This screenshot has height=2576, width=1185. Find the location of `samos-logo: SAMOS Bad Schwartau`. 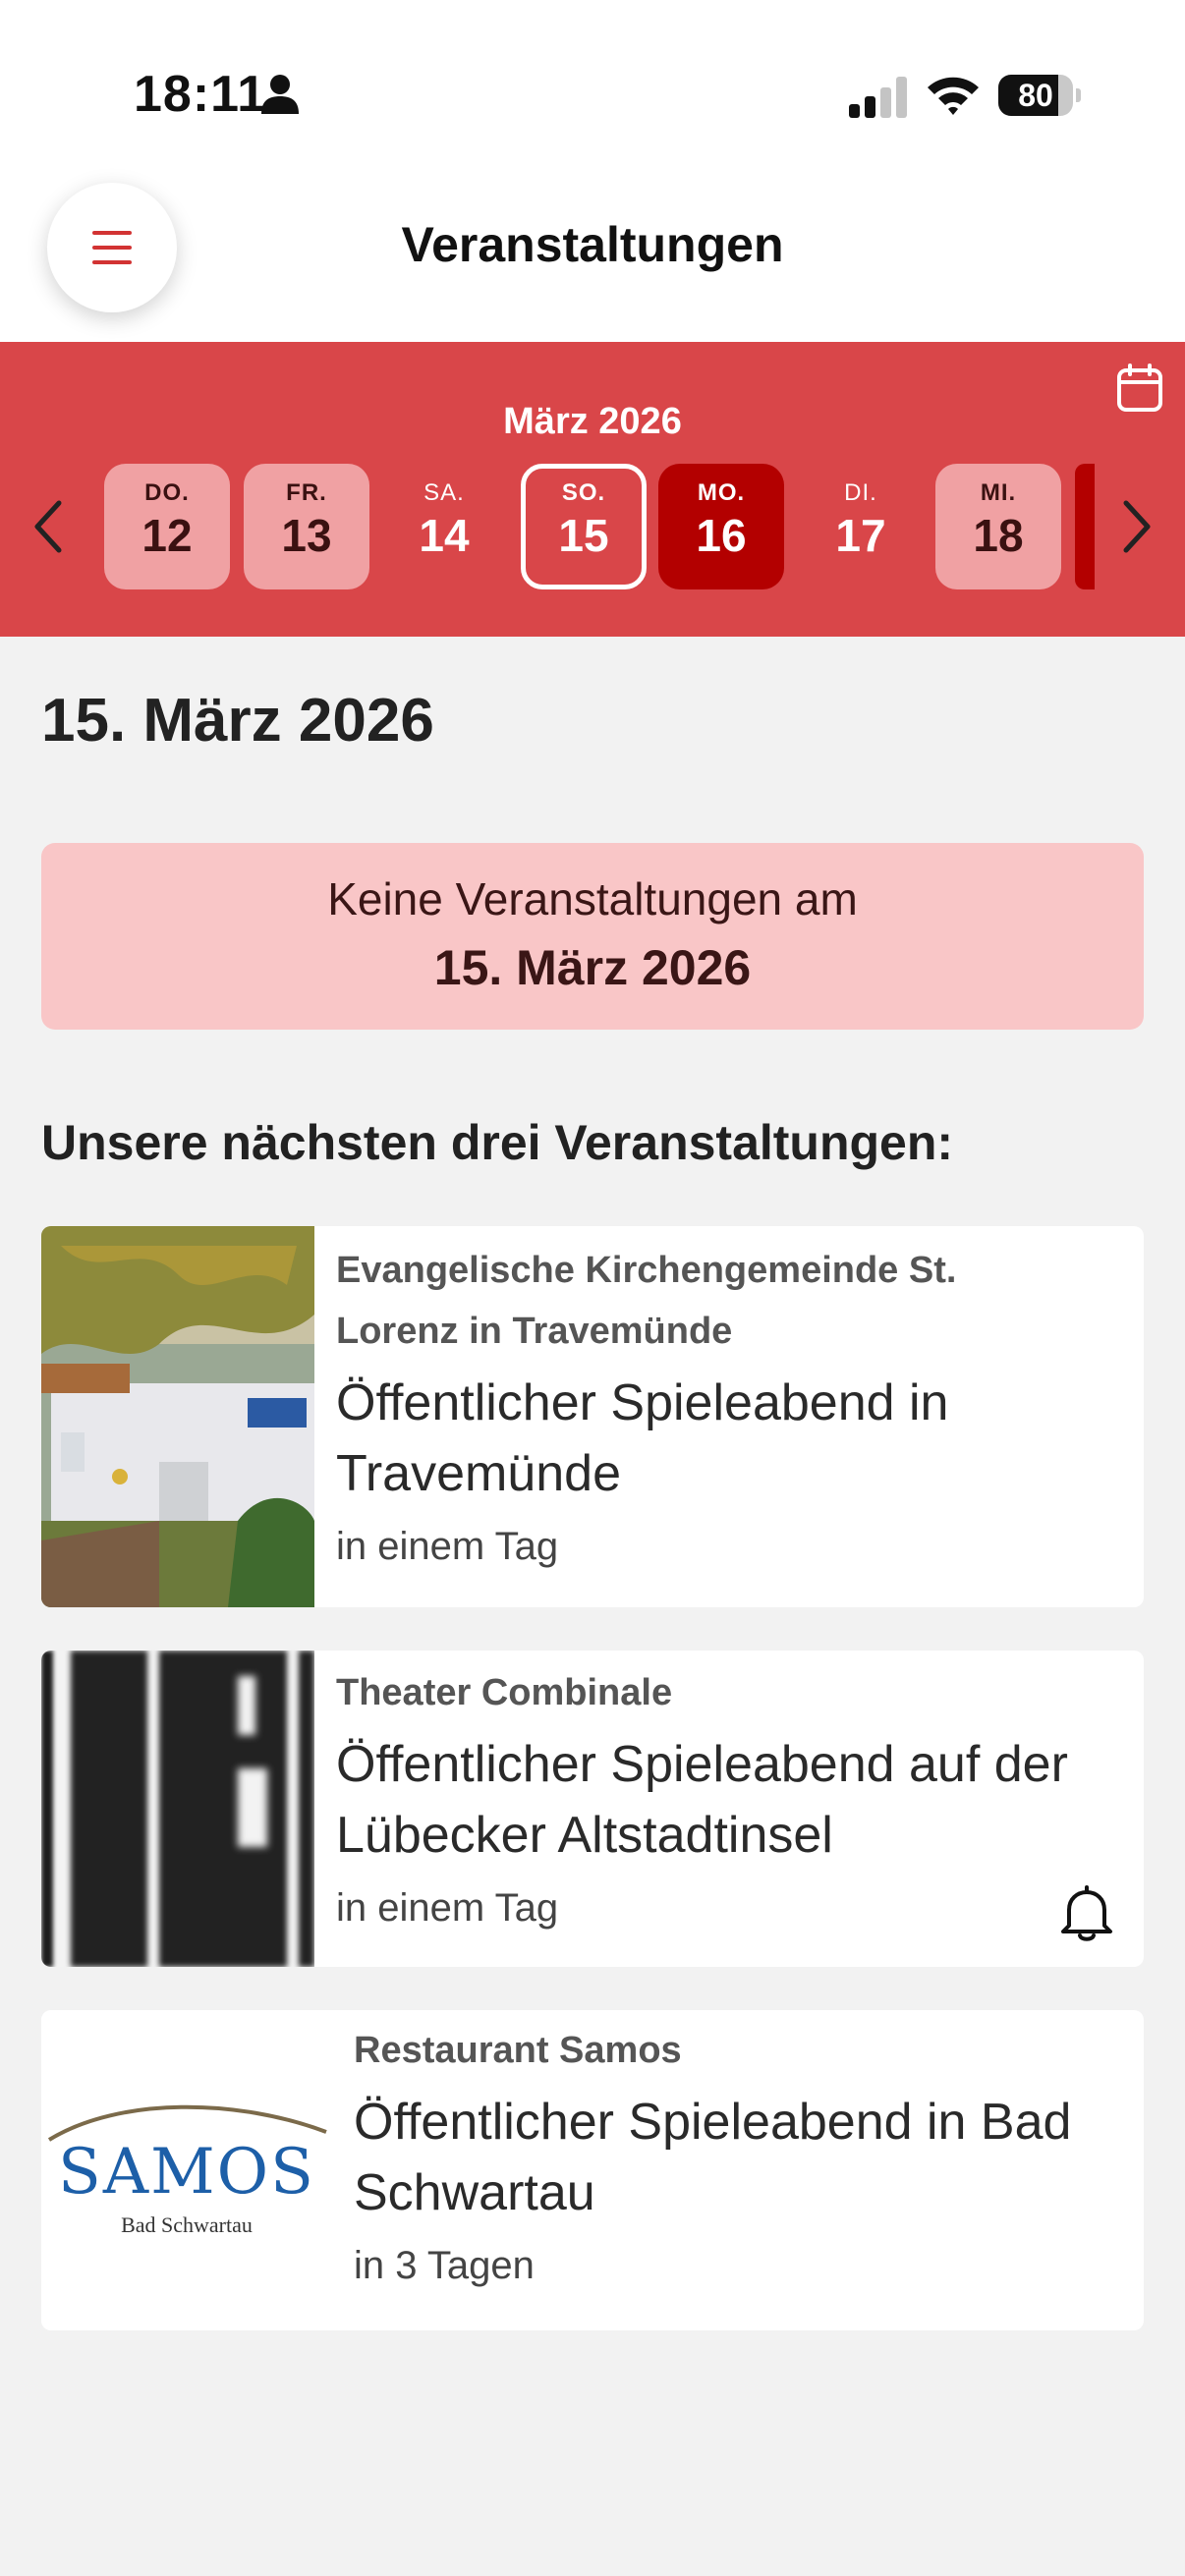

samos-logo: SAMOS Bad Schwartau is located at coordinates (186, 2170).